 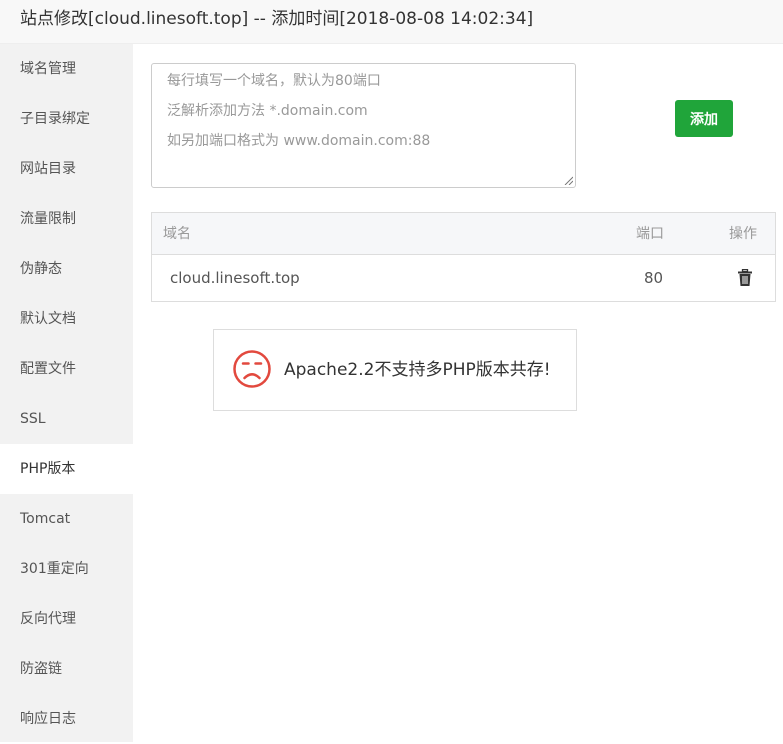 What do you see at coordinates (417, 370) in the screenshot?
I see `notice-message: Apache2.2不支持多PHP版本共存!` at bounding box center [417, 370].